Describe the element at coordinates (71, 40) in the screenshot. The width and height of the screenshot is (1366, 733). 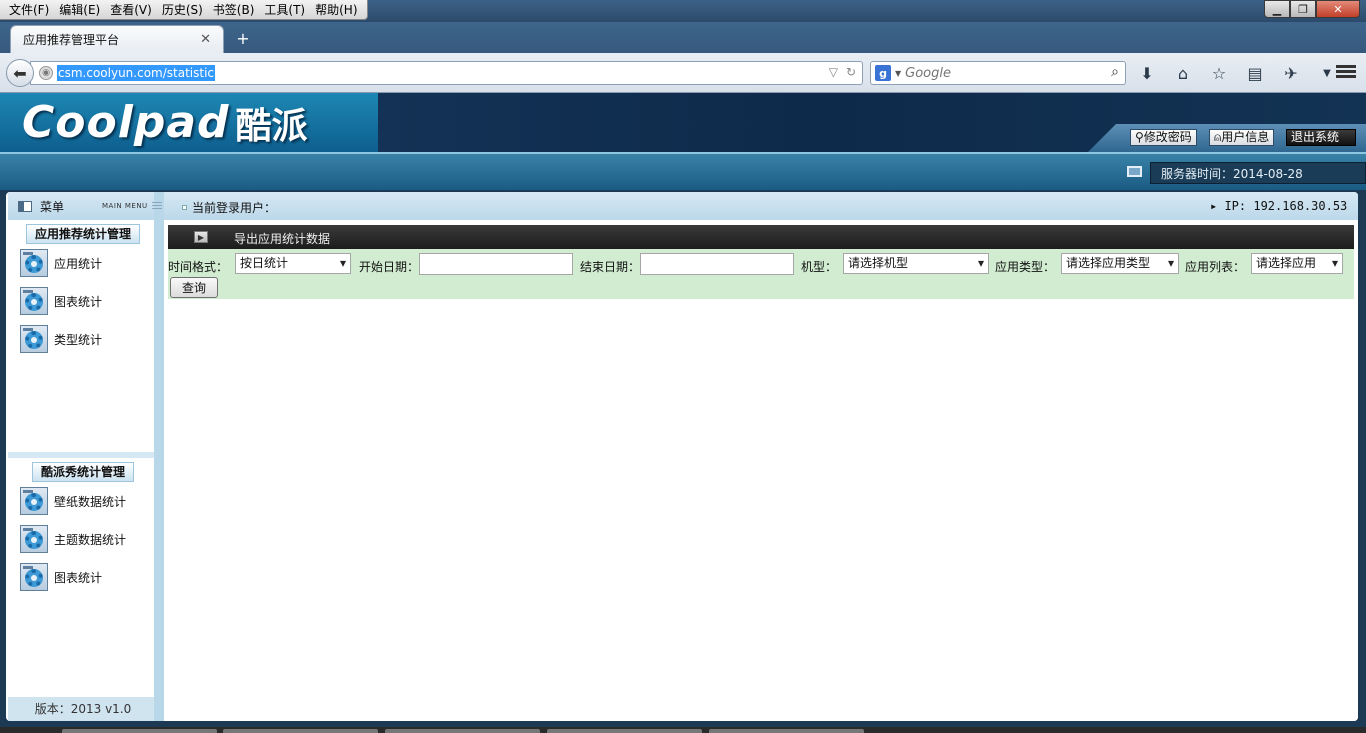
I see `tab-title: 应用推荐管理平台` at that location.